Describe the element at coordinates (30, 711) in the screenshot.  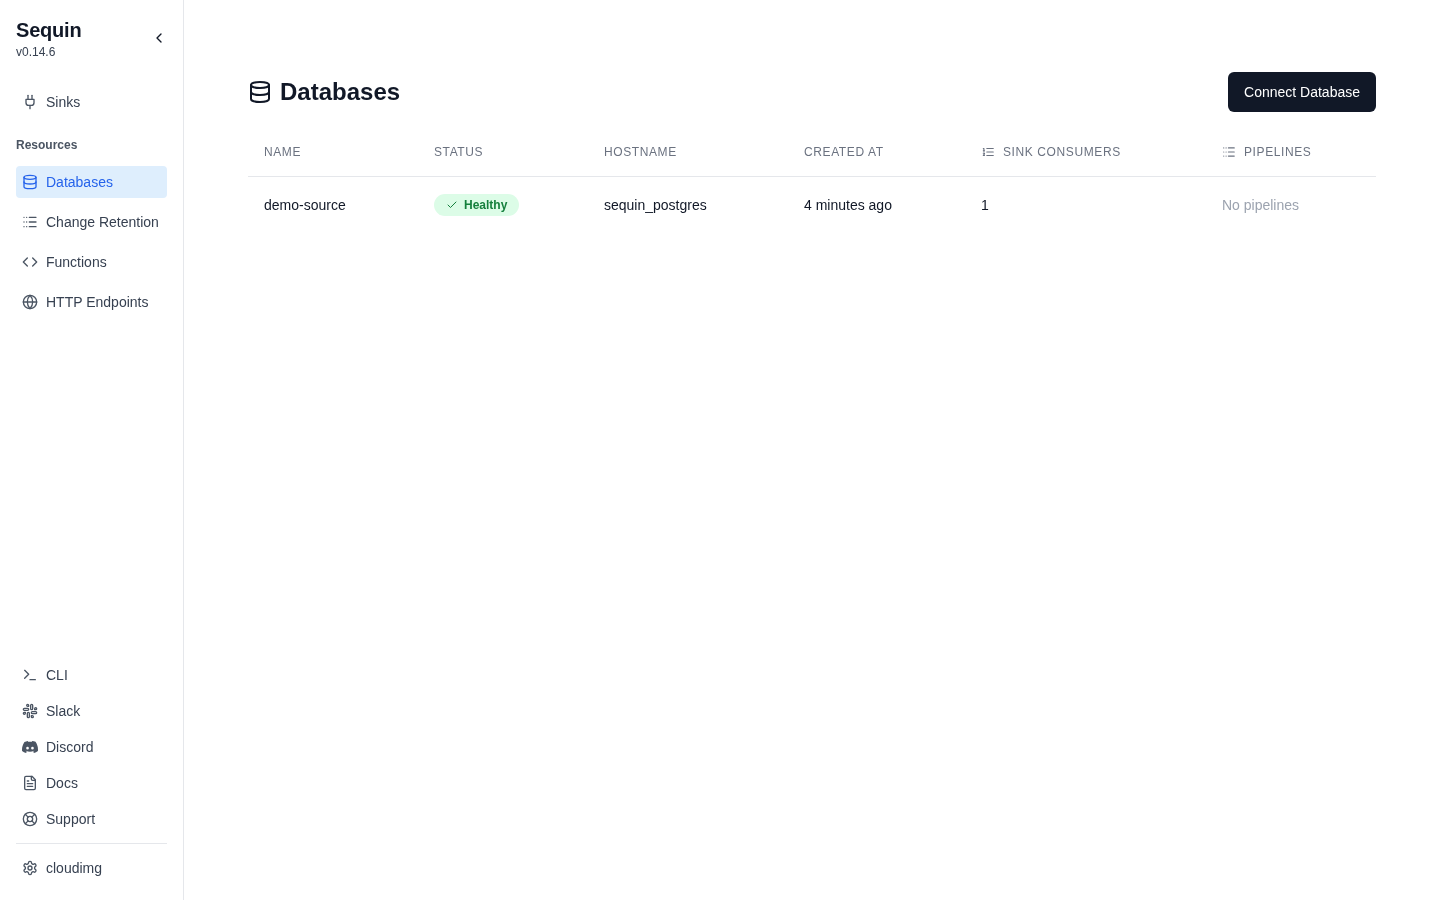
I see `slack-icon` at that location.